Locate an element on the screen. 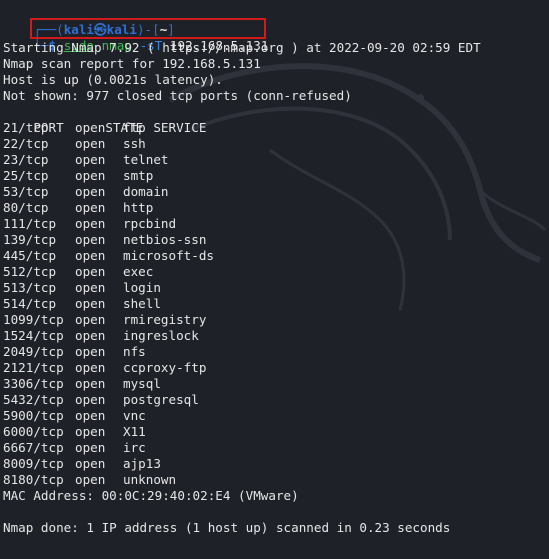 The height and width of the screenshot is (559, 549). port-row: 25/tcp open smtp is located at coordinates (78, 176).